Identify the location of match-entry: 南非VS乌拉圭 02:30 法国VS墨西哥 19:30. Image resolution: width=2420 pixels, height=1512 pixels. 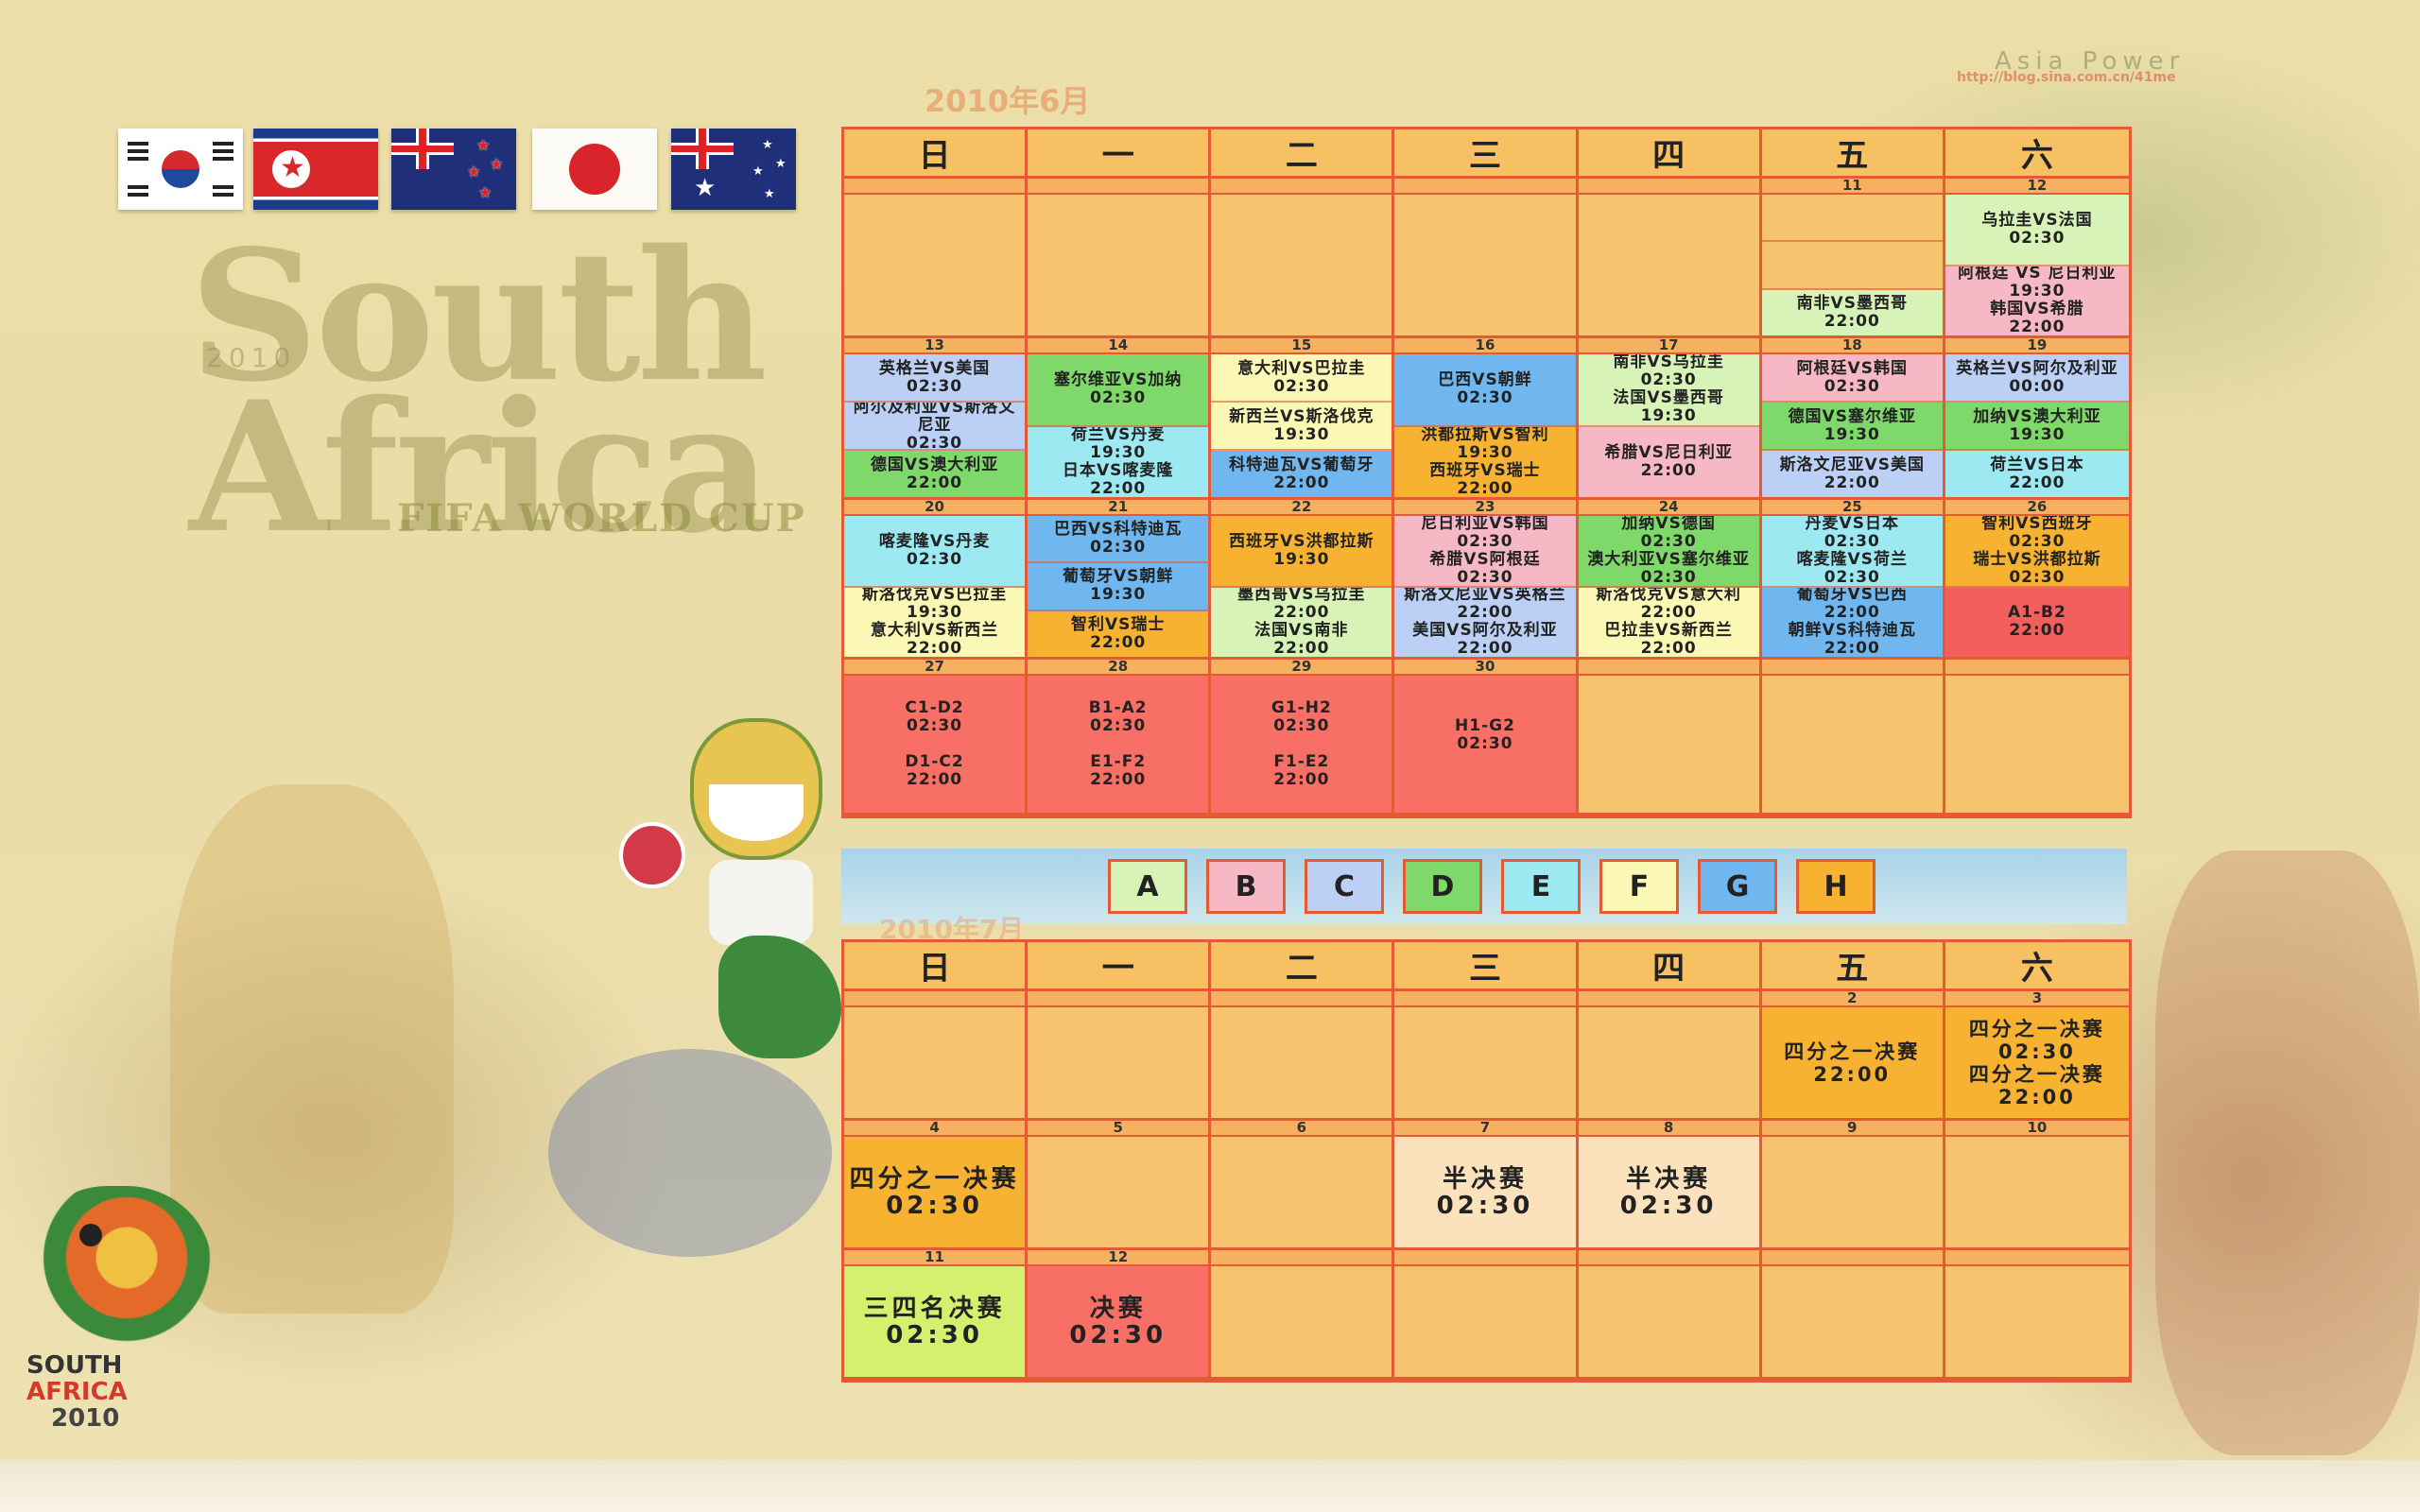
(1668, 390).